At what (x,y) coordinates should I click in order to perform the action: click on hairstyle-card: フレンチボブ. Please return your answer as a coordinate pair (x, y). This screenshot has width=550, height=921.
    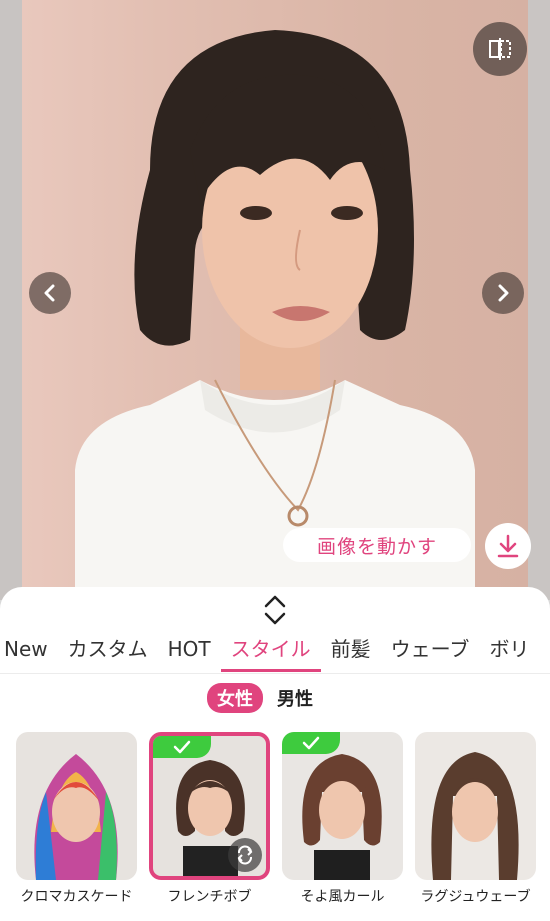
    Looking at the image, I should click on (209, 819).